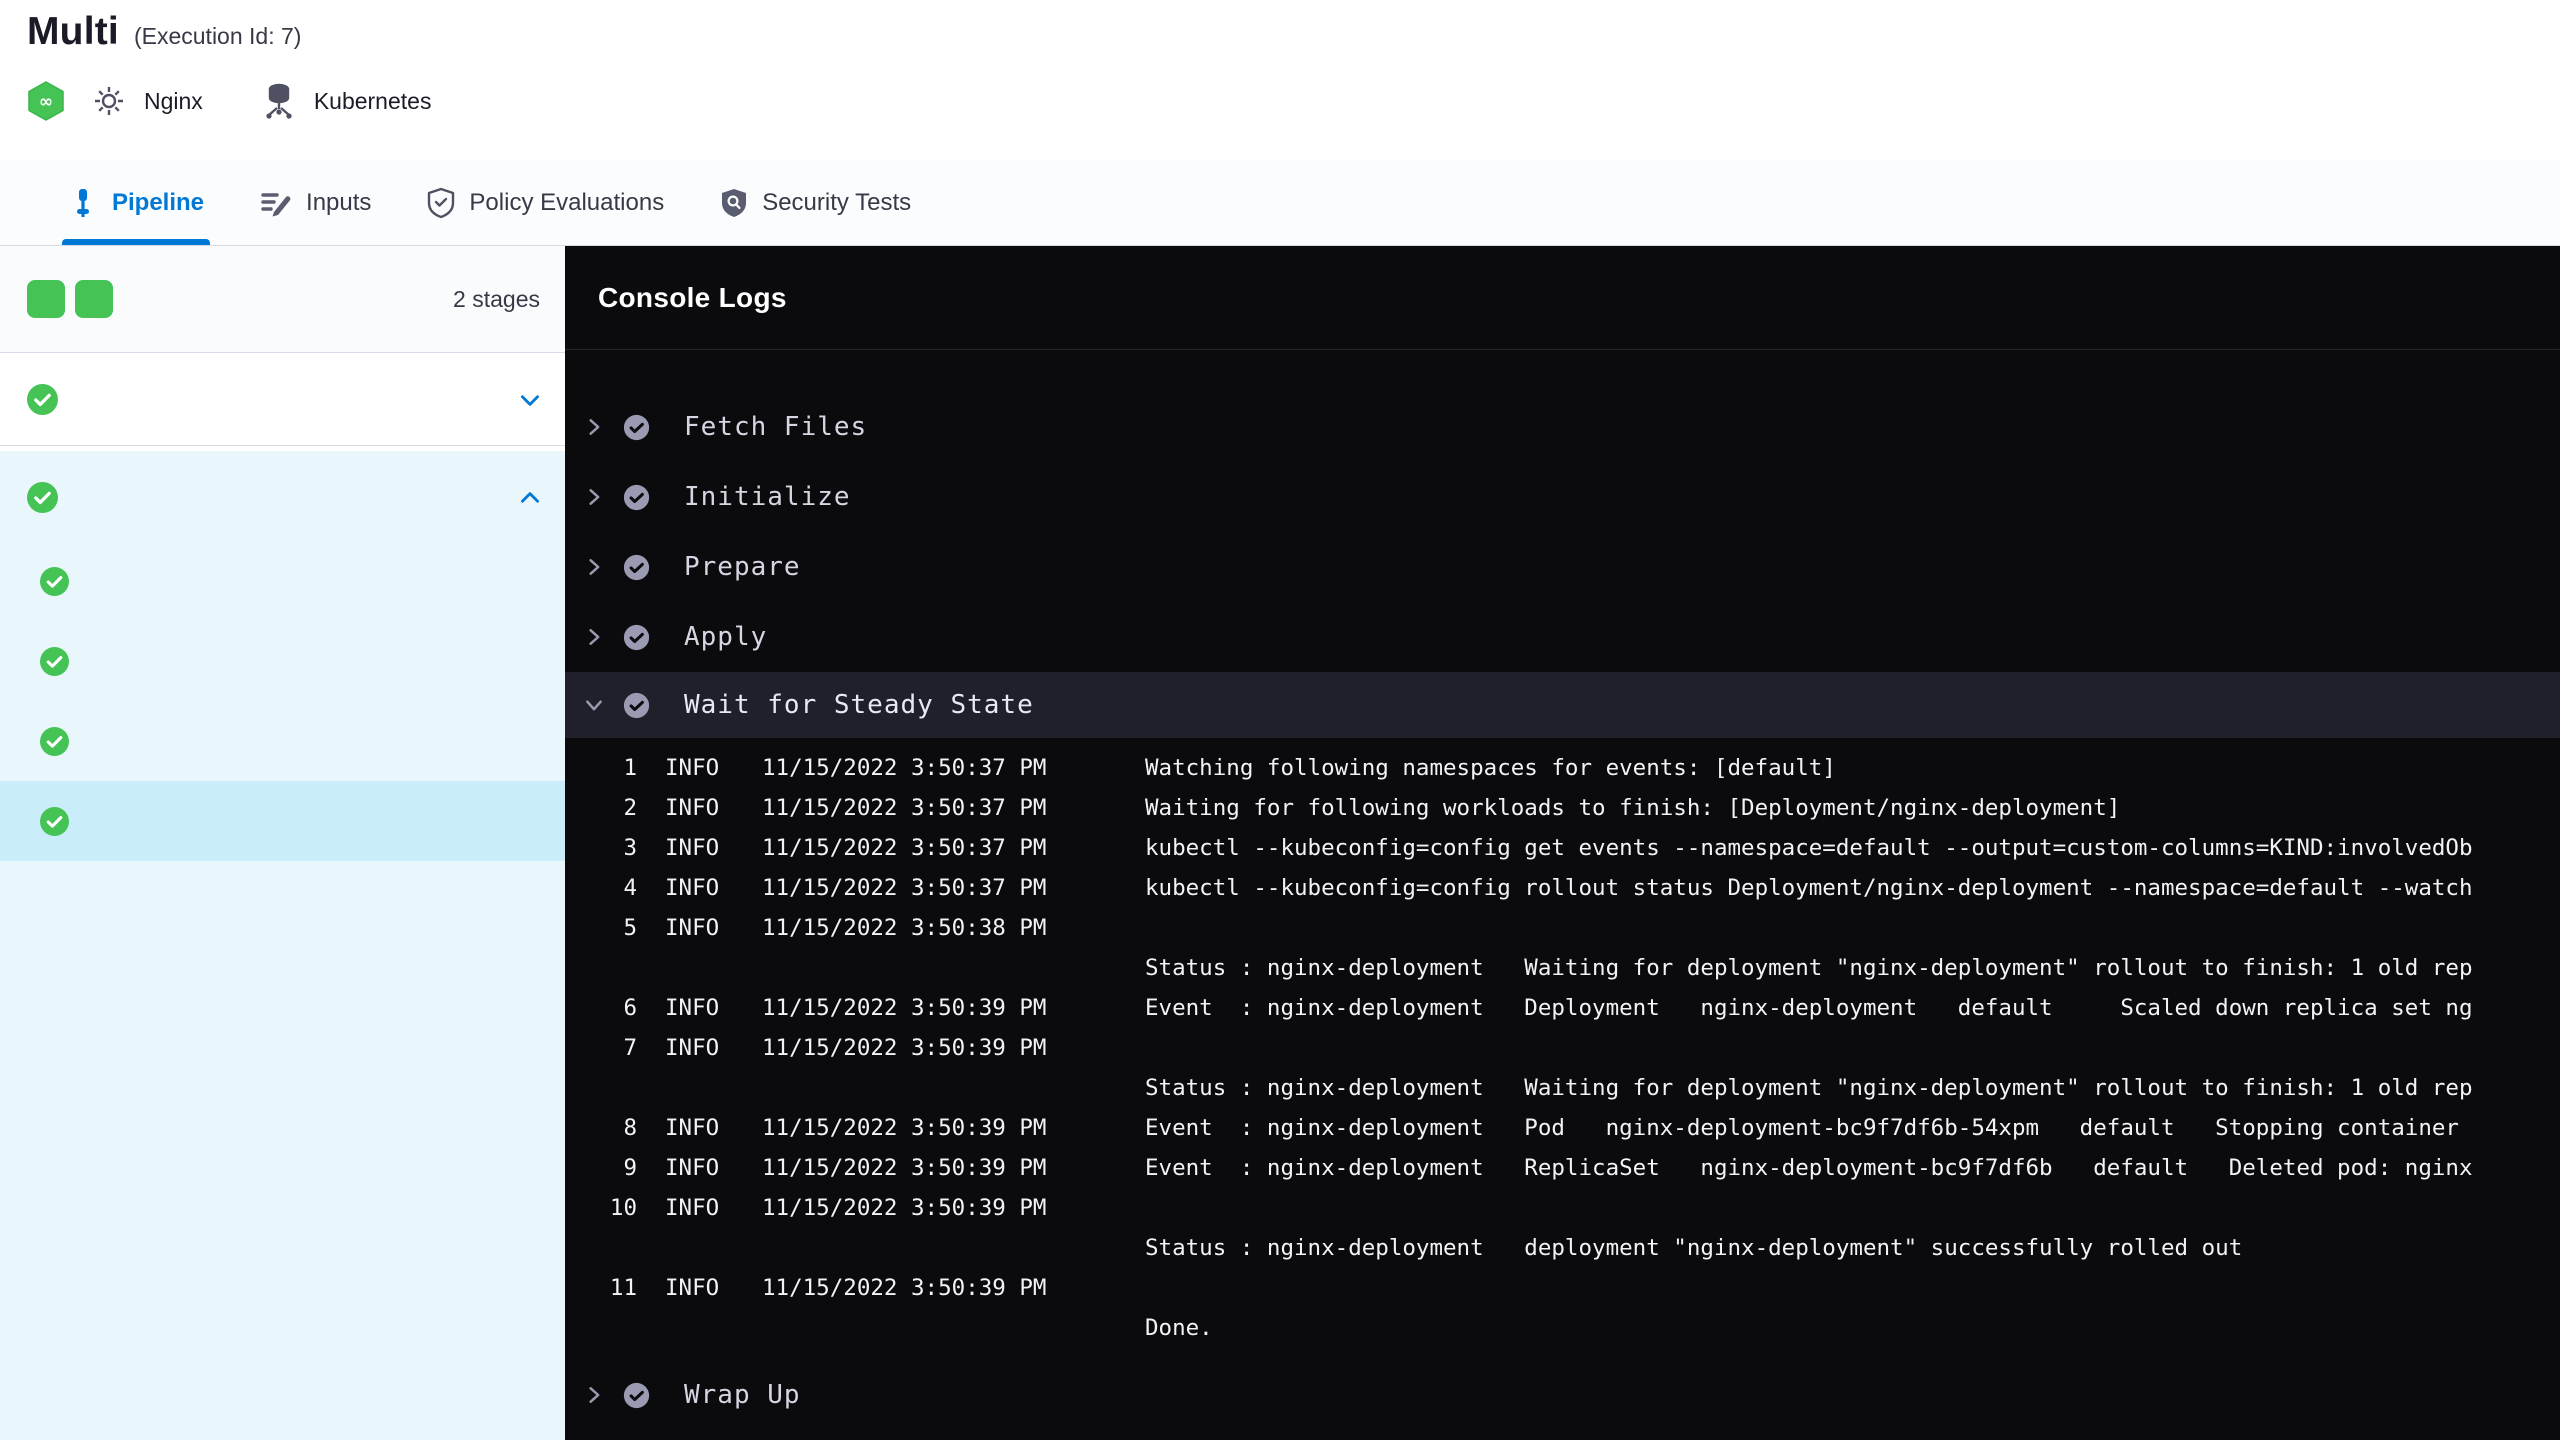 This screenshot has height=1440, width=2560. I want to click on console-logs-header: Console Logs, so click(1562, 298).